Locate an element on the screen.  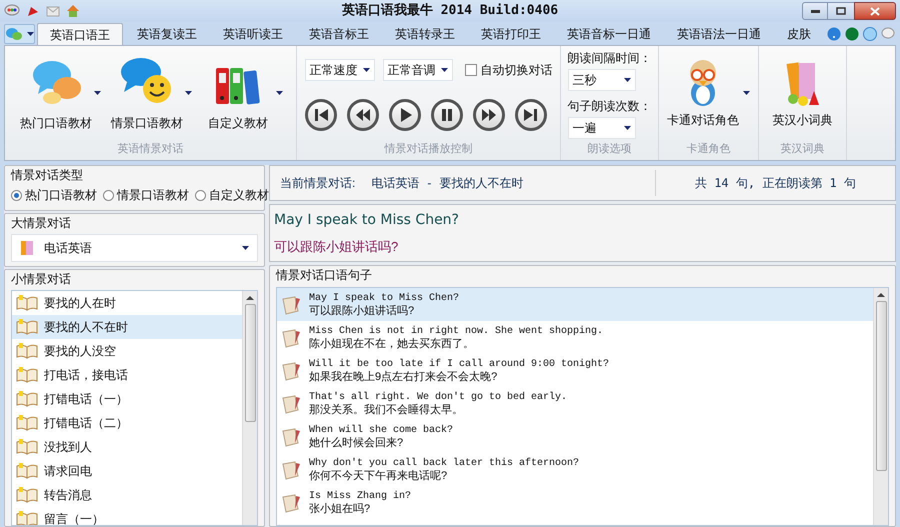
scene-title: 要找的人没空 is located at coordinates (80, 351).